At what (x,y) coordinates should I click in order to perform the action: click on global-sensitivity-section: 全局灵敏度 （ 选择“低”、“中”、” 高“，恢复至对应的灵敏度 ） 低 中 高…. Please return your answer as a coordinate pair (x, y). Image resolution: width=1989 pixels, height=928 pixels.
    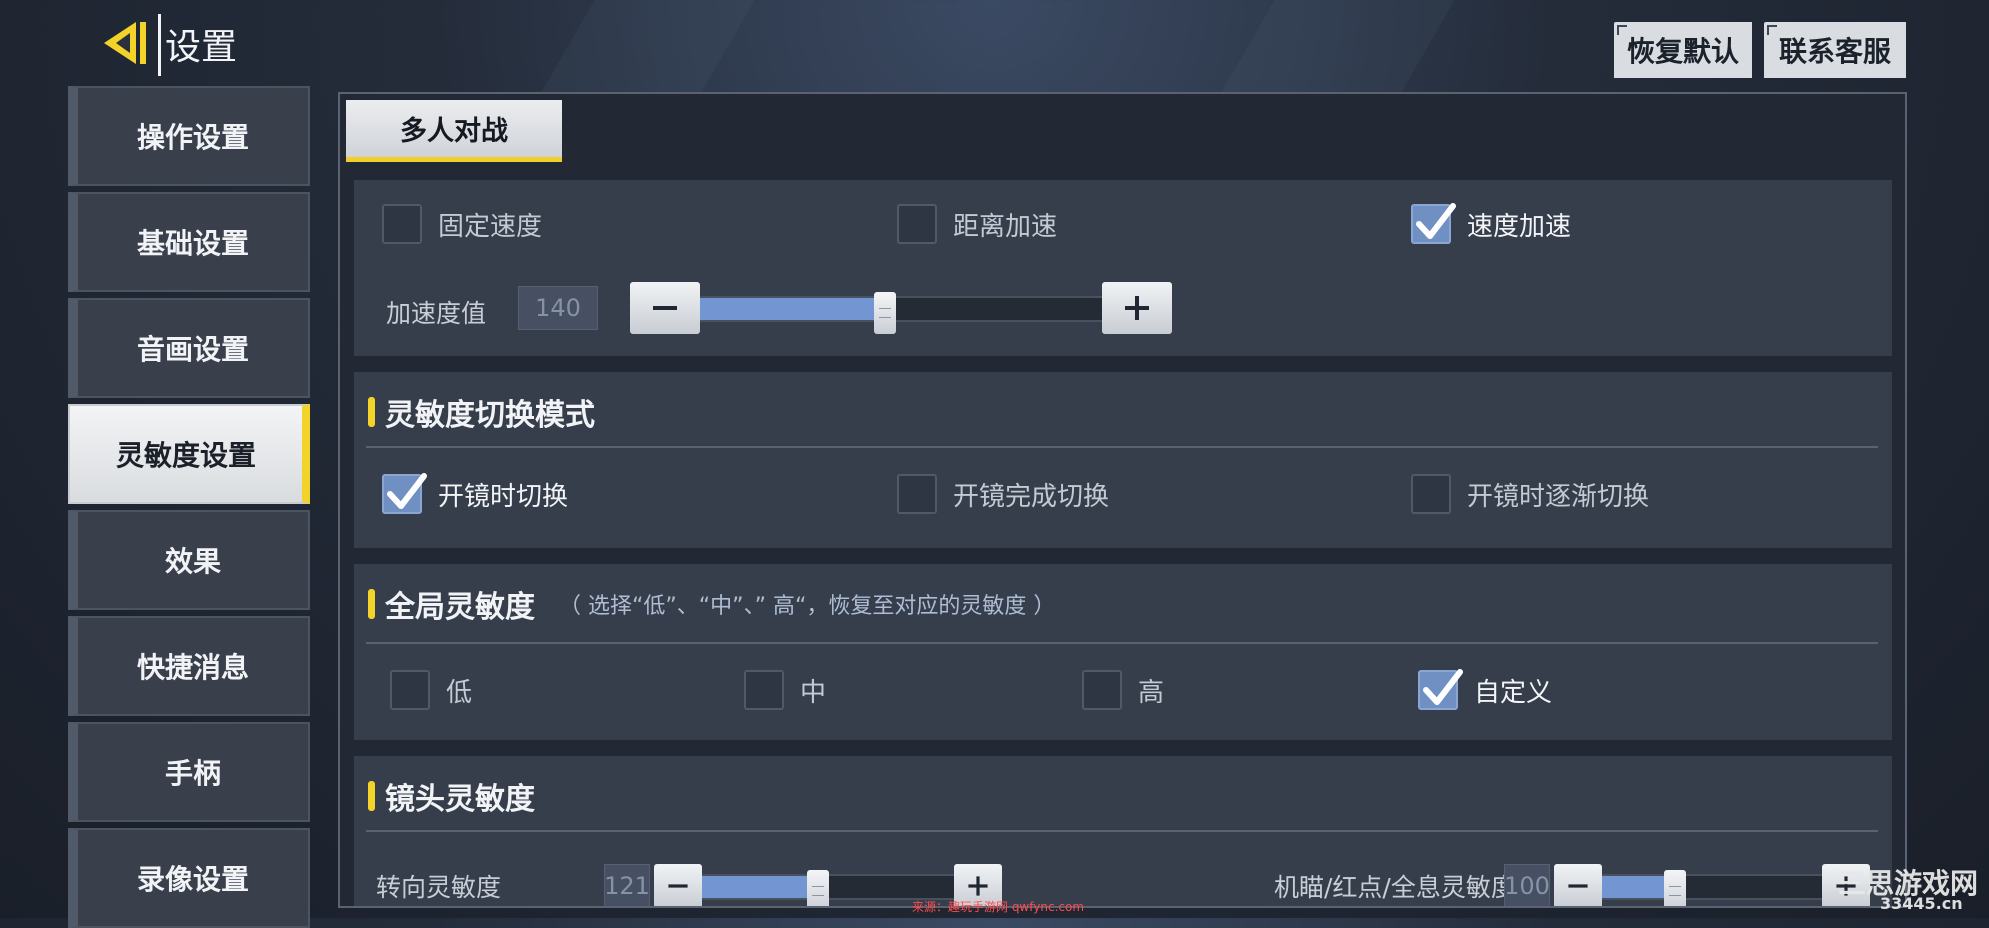
    Looking at the image, I should click on (1123, 652).